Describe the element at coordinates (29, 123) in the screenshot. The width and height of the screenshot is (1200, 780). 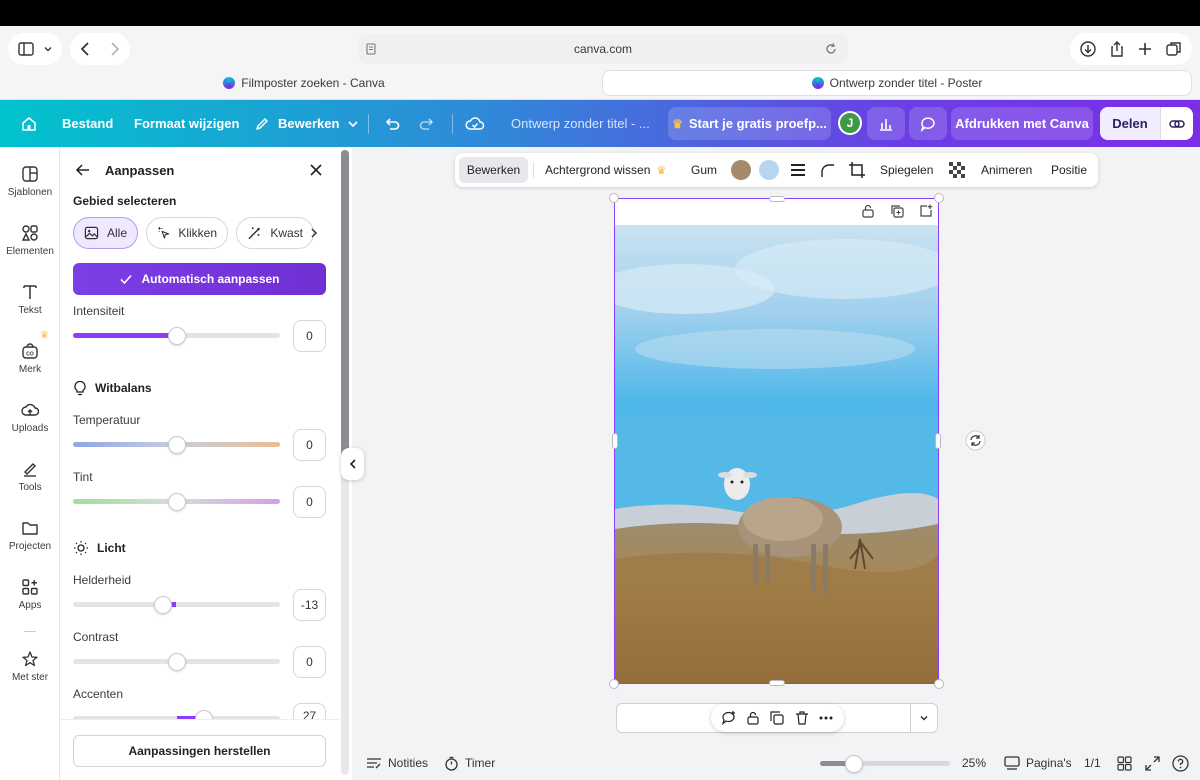
I see `home-button` at that location.